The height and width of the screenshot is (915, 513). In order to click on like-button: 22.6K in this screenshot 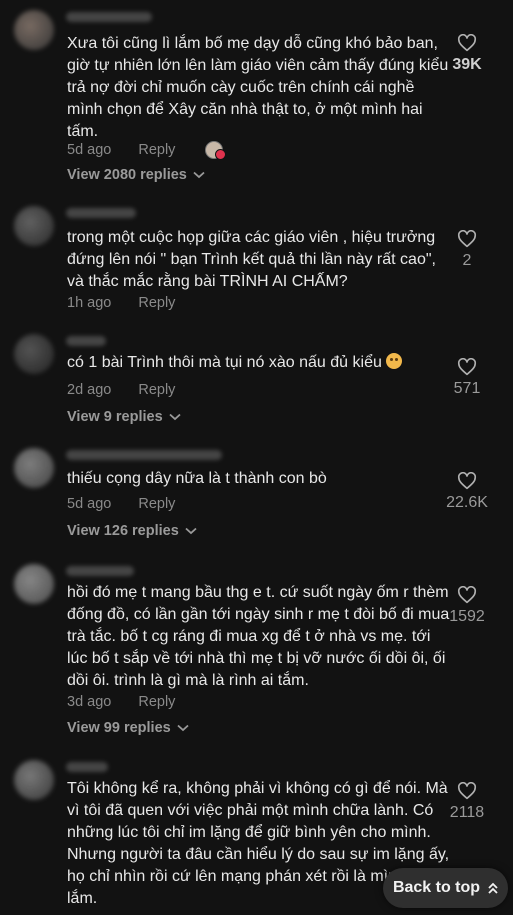, I will do `click(467, 492)`.